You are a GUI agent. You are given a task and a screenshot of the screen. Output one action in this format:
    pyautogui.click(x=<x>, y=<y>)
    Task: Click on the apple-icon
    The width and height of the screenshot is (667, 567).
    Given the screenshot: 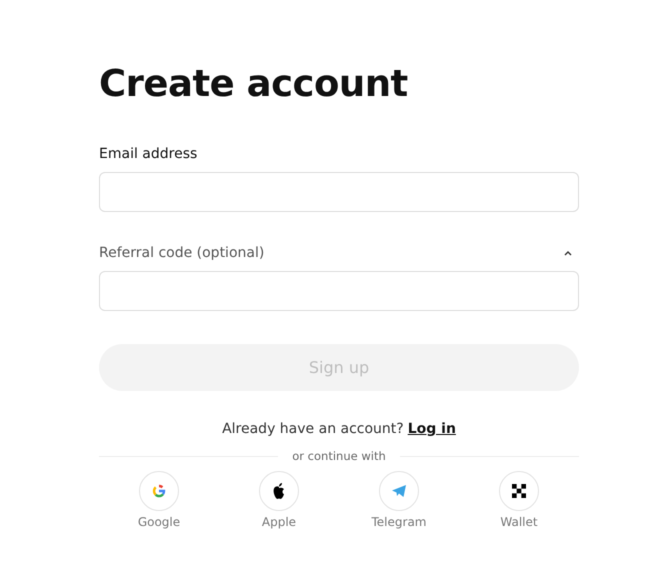 What is the action you would take?
    pyautogui.click(x=279, y=491)
    